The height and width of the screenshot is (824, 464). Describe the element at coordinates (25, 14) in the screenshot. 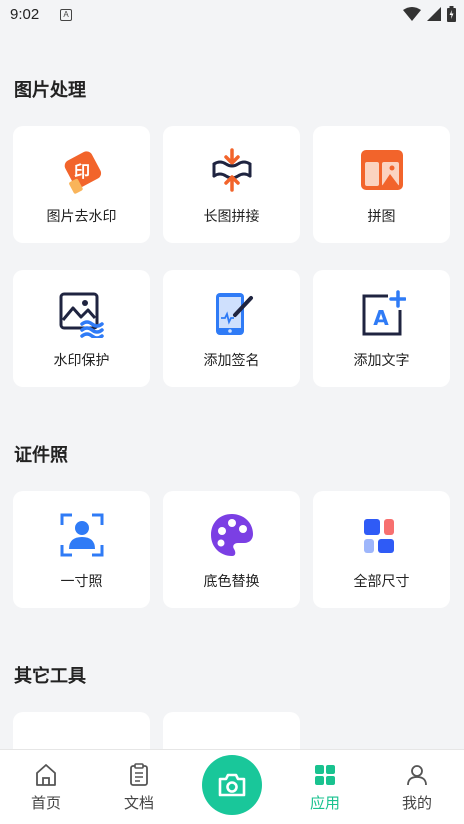

I see `status-time: 9:02` at that location.